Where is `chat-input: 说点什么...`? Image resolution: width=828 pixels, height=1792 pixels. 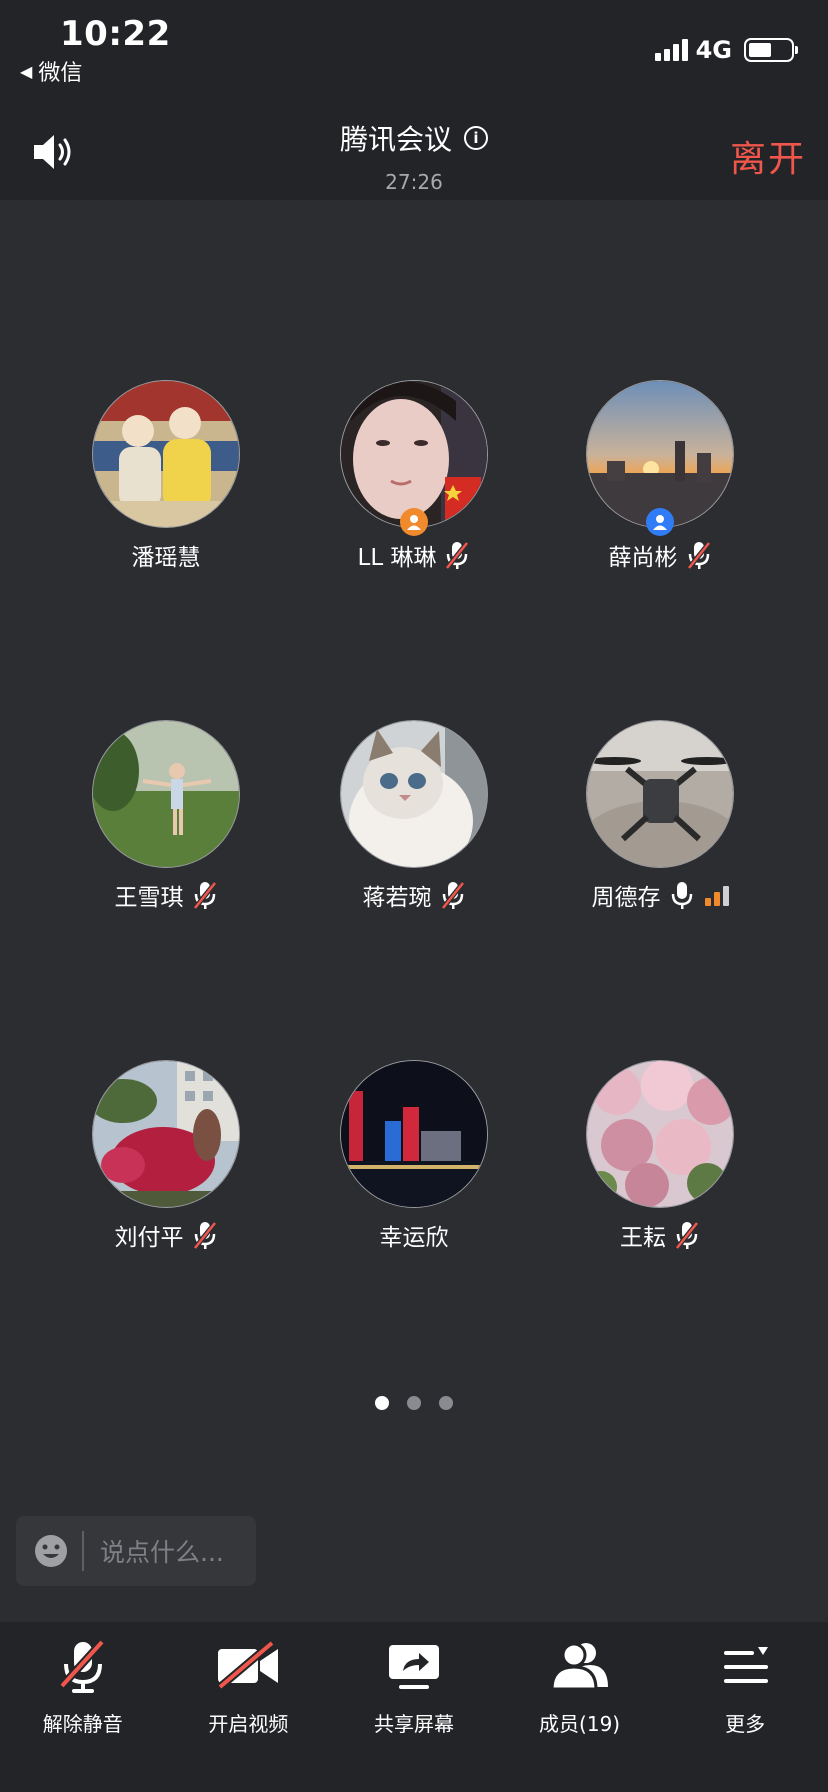 chat-input: 说点什么... is located at coordinates (136, 1551).